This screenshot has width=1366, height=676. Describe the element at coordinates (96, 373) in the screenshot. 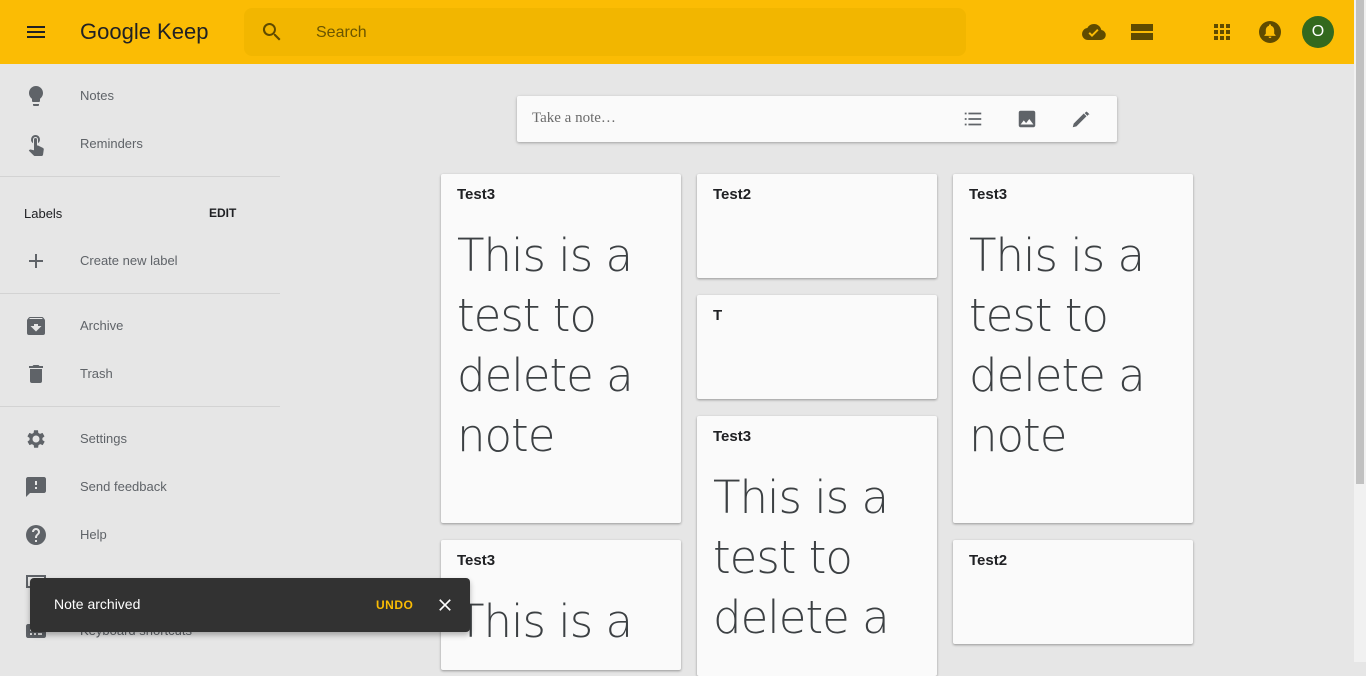

I see `sidebar-item-label: Trash` at that location.